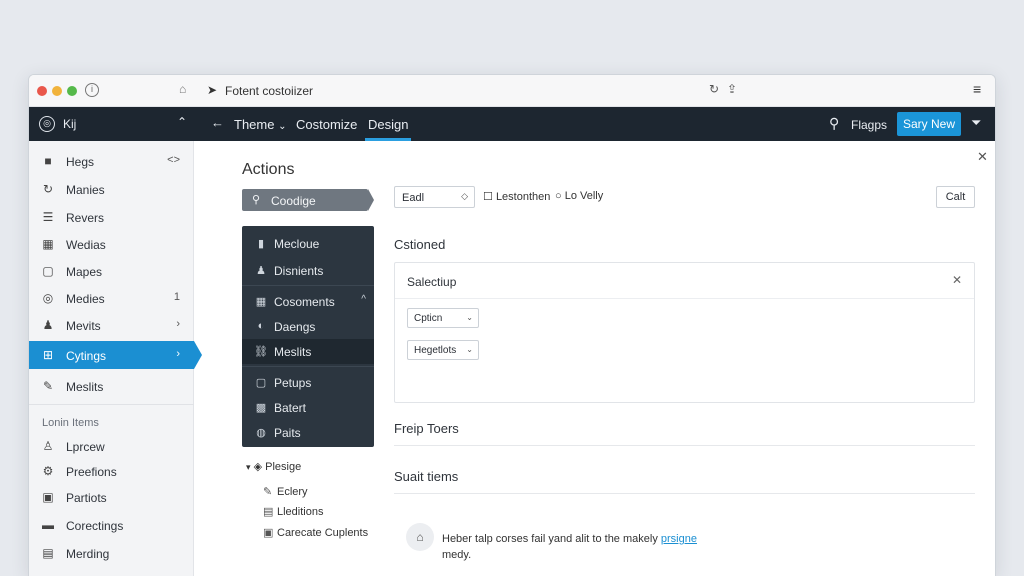 This screenshot has width=1024, height=576. Describe the element at coordinates (977, 89) in the screenshot. I see `hamburger-menu-icon: ≡` at that location.